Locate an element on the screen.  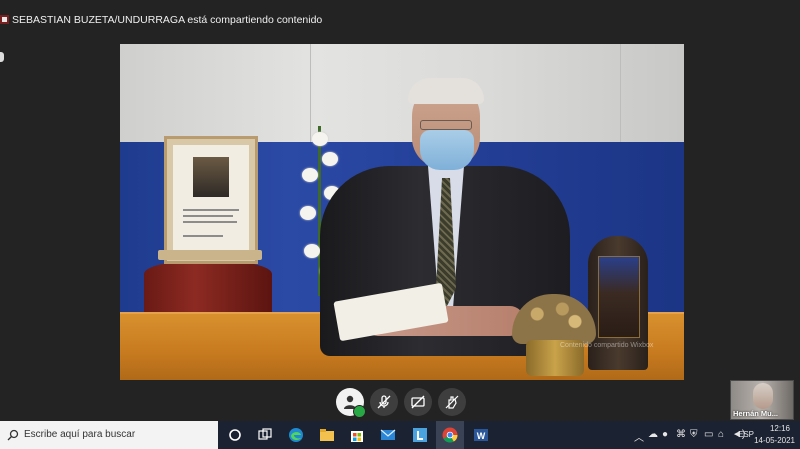
chevron-up-icon: ︿ is located at coordinates (639, 436).